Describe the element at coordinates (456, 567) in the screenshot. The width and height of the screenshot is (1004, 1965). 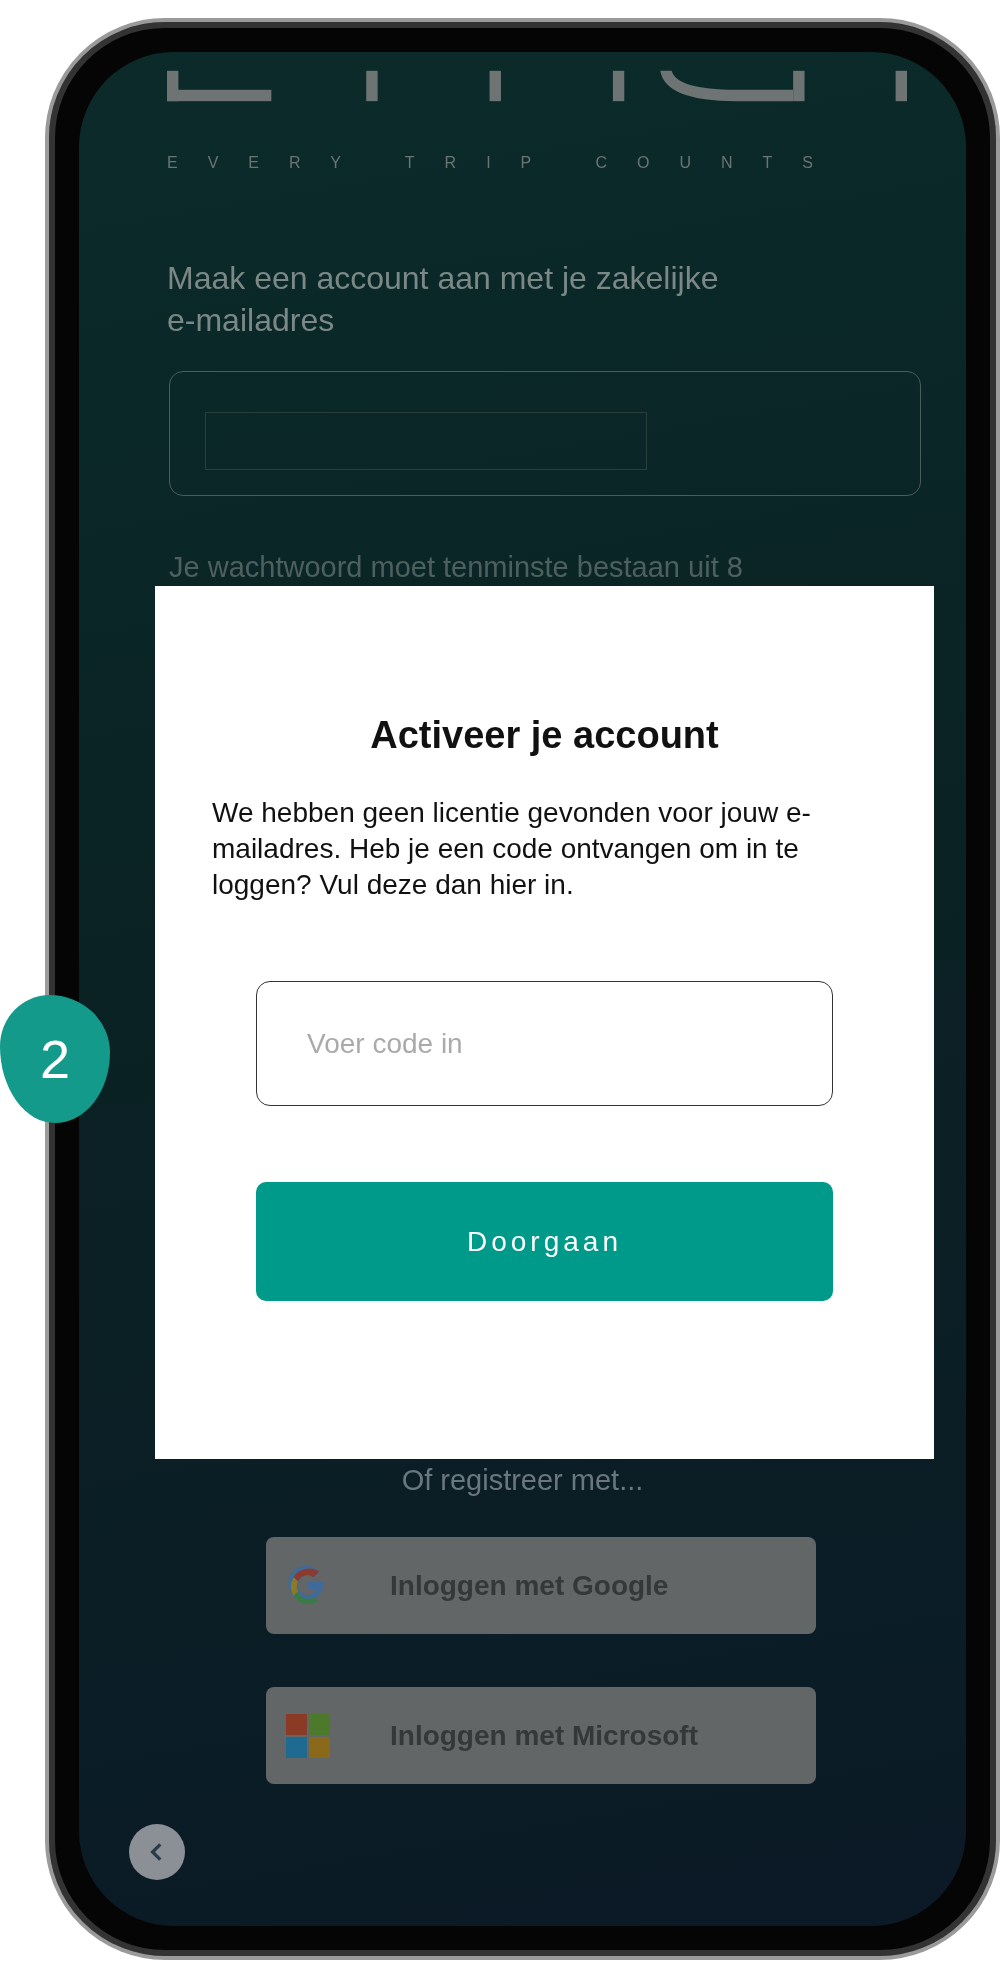
I see `password-hint: Je wachtwoord moet tenminste bestaan uit 8` at that location.